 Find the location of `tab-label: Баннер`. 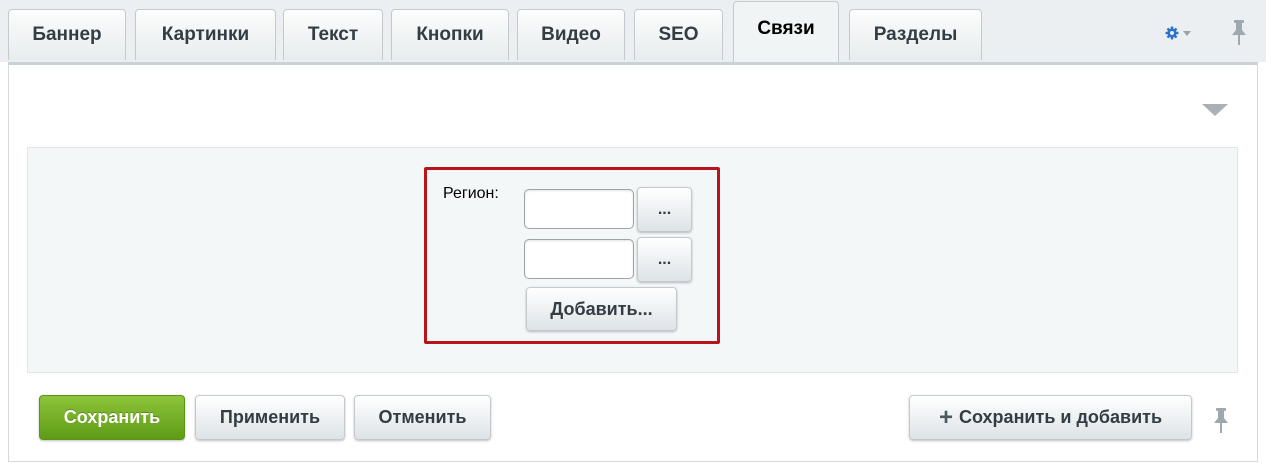

tab-label: Баннер is located at coordinates (67, 34).